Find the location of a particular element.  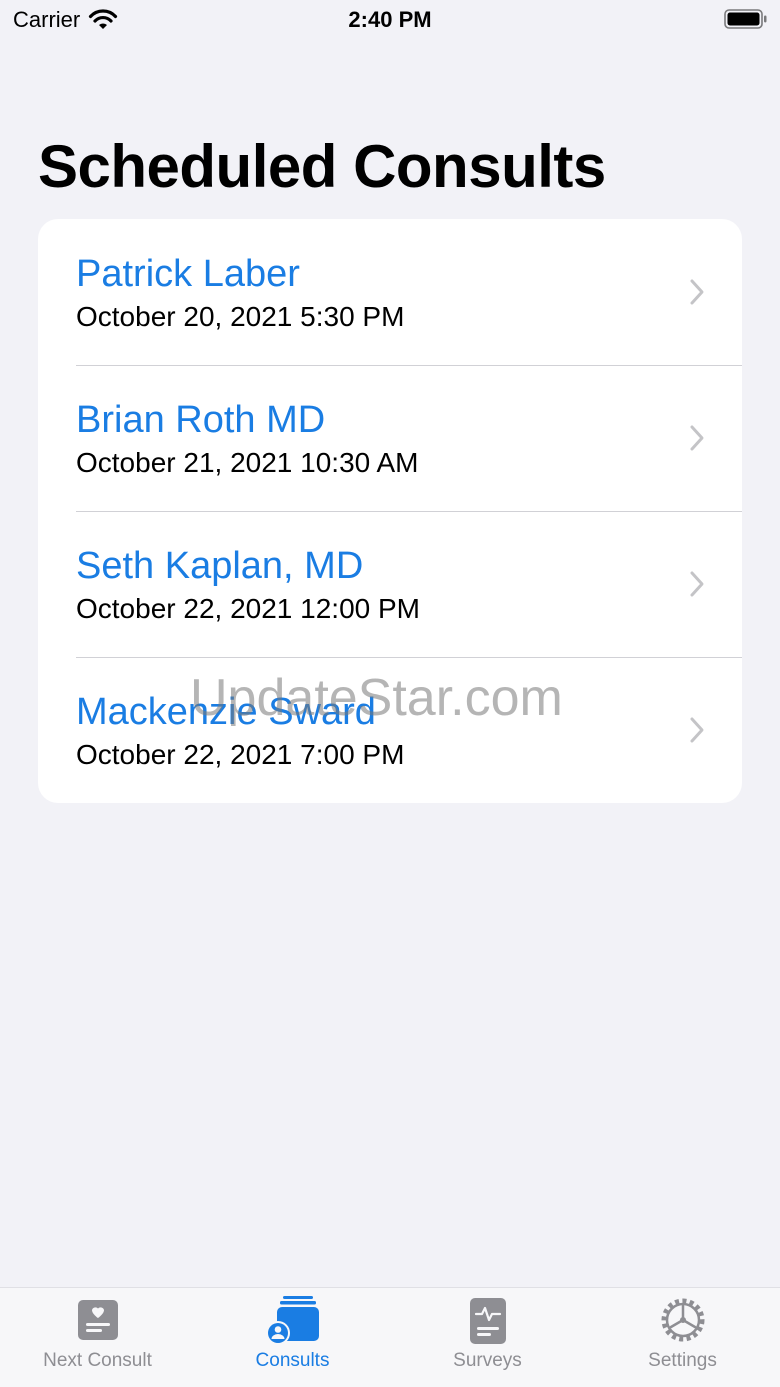

status-time: 2:40 PM is located at coordinates (390, 19).